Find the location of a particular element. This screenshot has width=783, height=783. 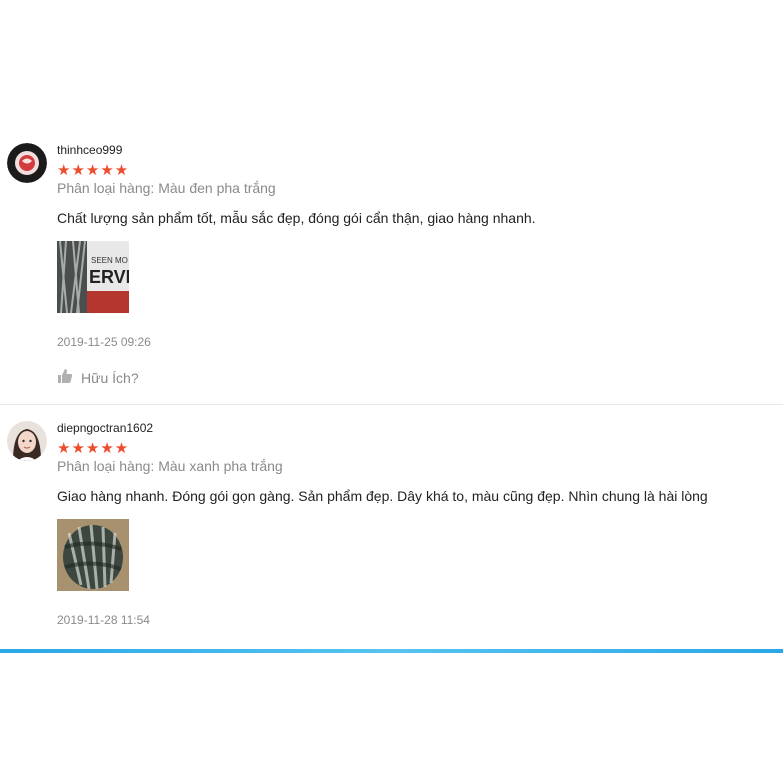

product-variant: Phân loại hàng: Màu xanh pha trắng is located at coordinates (170, 466).